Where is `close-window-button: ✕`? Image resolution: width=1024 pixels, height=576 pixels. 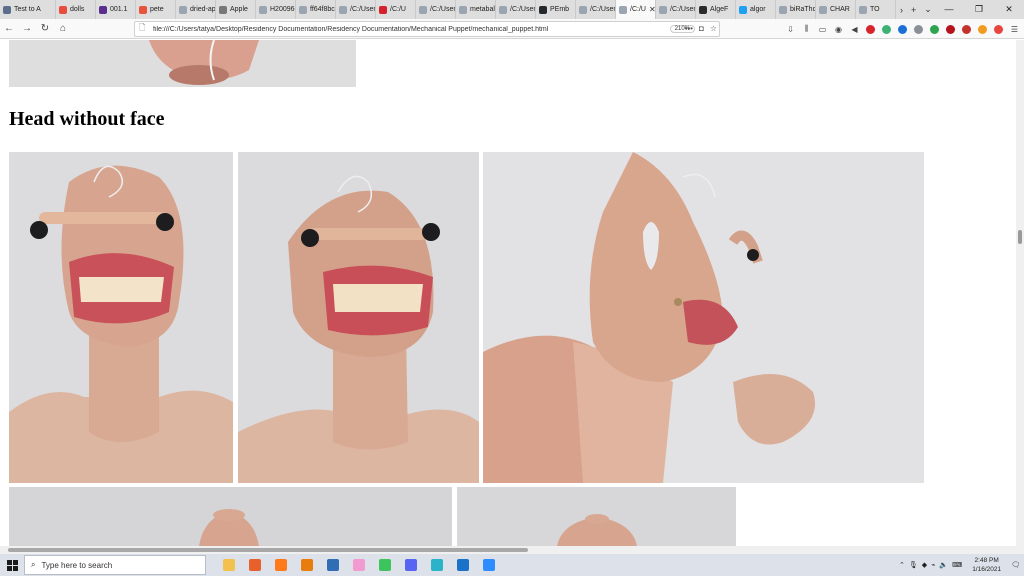
close-window-button: ✕ is located at coordinates (1009, 9).